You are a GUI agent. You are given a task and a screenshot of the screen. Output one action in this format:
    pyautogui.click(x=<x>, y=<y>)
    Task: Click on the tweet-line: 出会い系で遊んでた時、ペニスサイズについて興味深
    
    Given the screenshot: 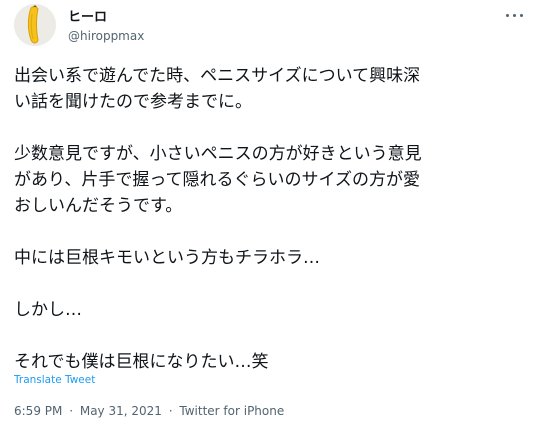 What is the action you would take?
    pyautogui.click(x=217, y=76)
    